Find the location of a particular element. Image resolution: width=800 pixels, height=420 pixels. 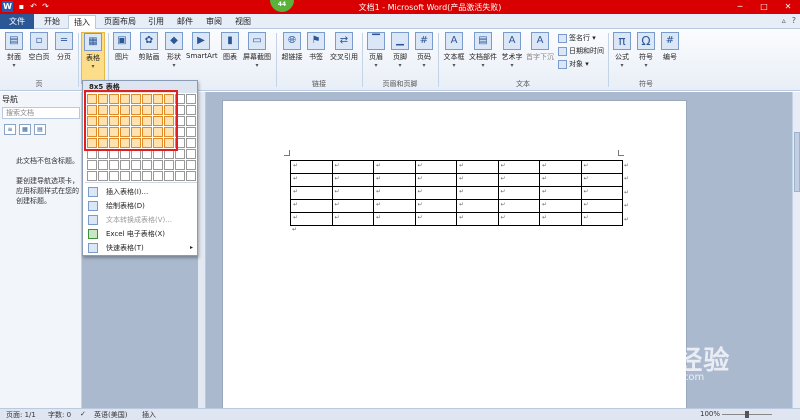

browse-headings-icon: ≡ is located at coordinates (10, 129).